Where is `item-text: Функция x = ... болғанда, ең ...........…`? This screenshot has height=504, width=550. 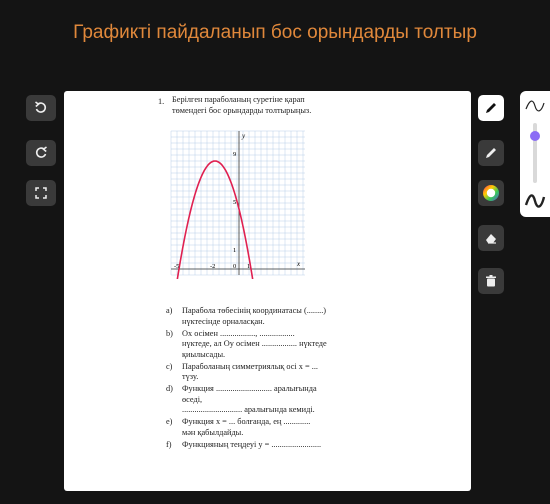 item-text: Функция x = ... болғанда, ең ...........… is located at coordinates (284, 427).